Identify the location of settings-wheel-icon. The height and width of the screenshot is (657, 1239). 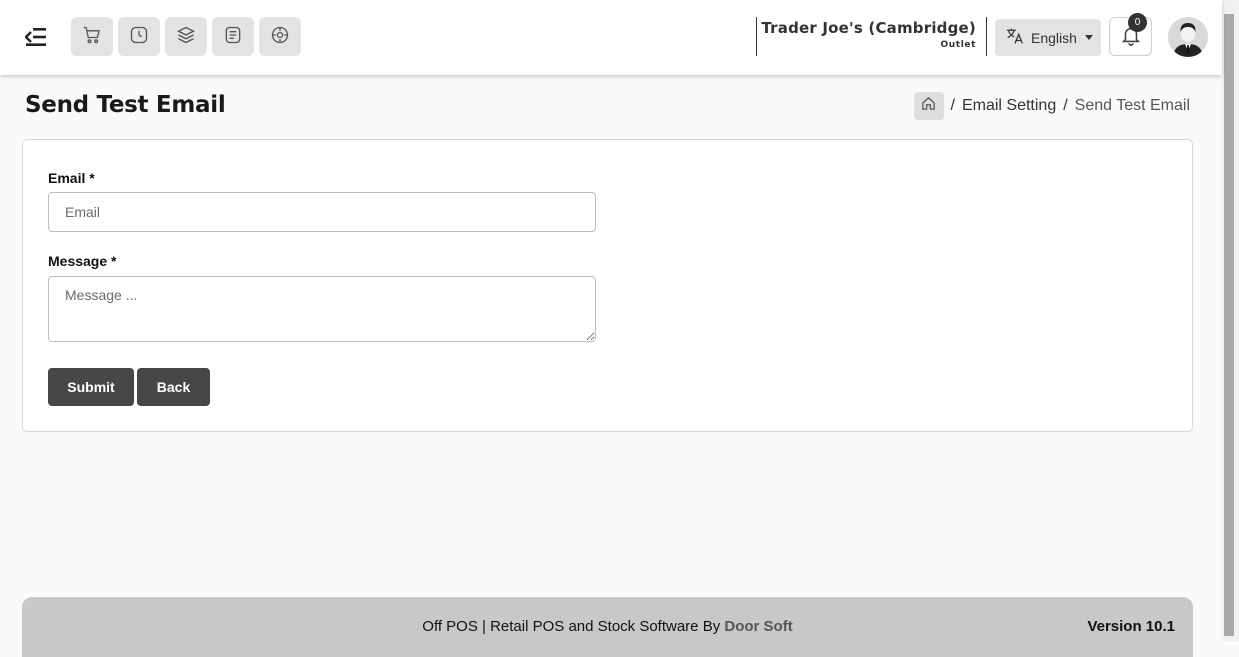
(280, 37).